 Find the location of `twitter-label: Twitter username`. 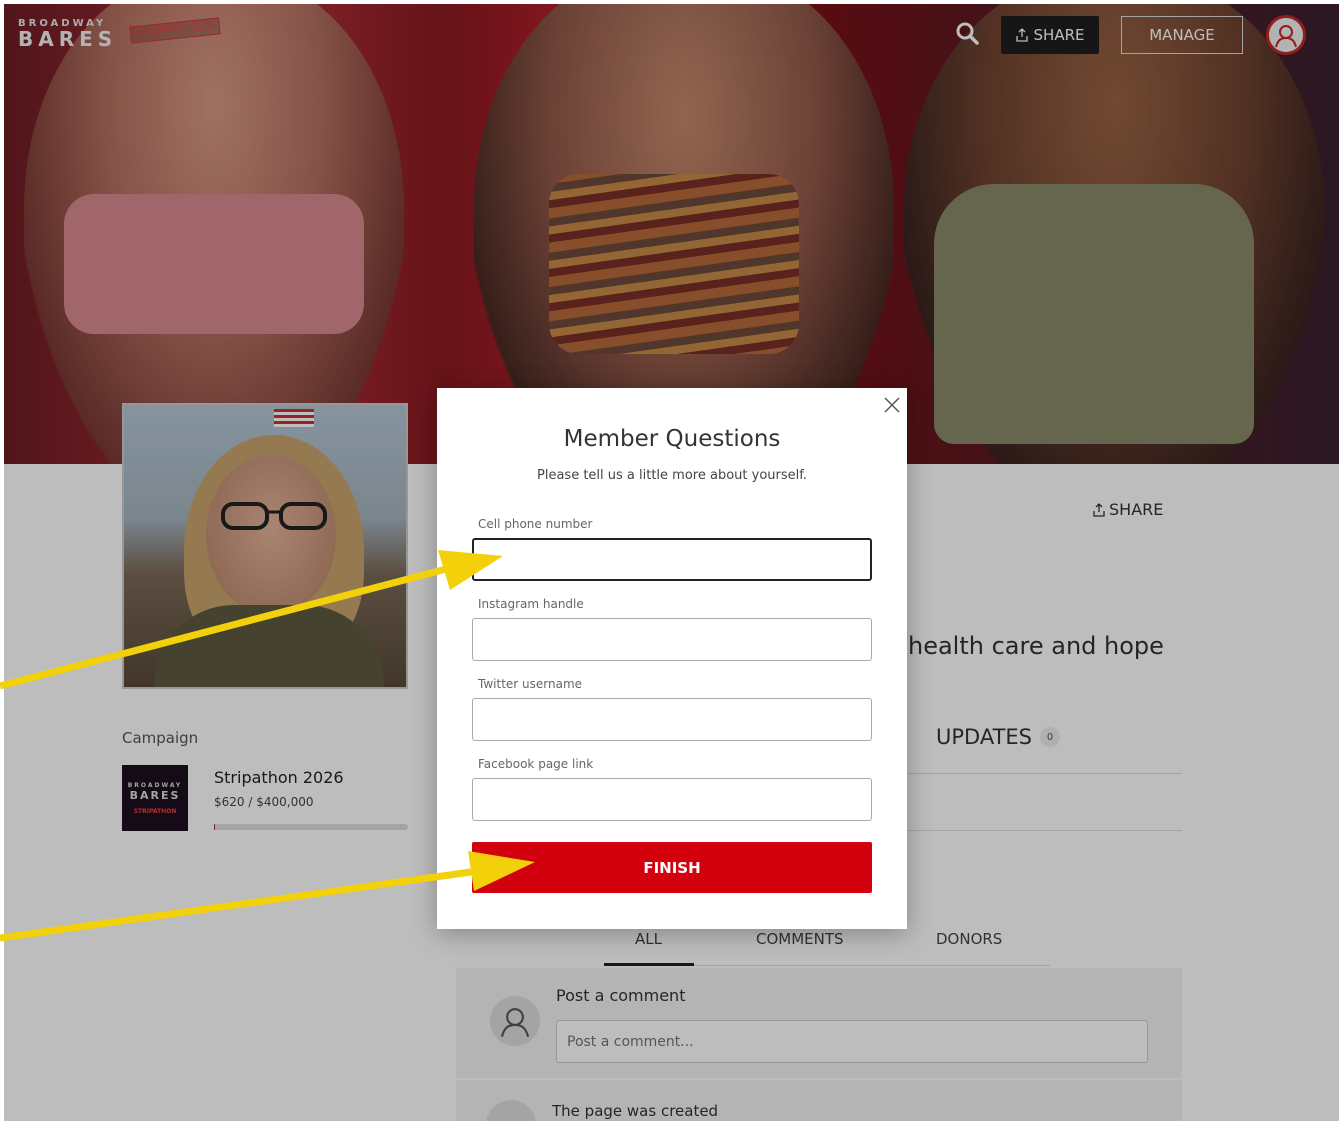

twitter-label: Twitter username is located at coordinates (530, 684).